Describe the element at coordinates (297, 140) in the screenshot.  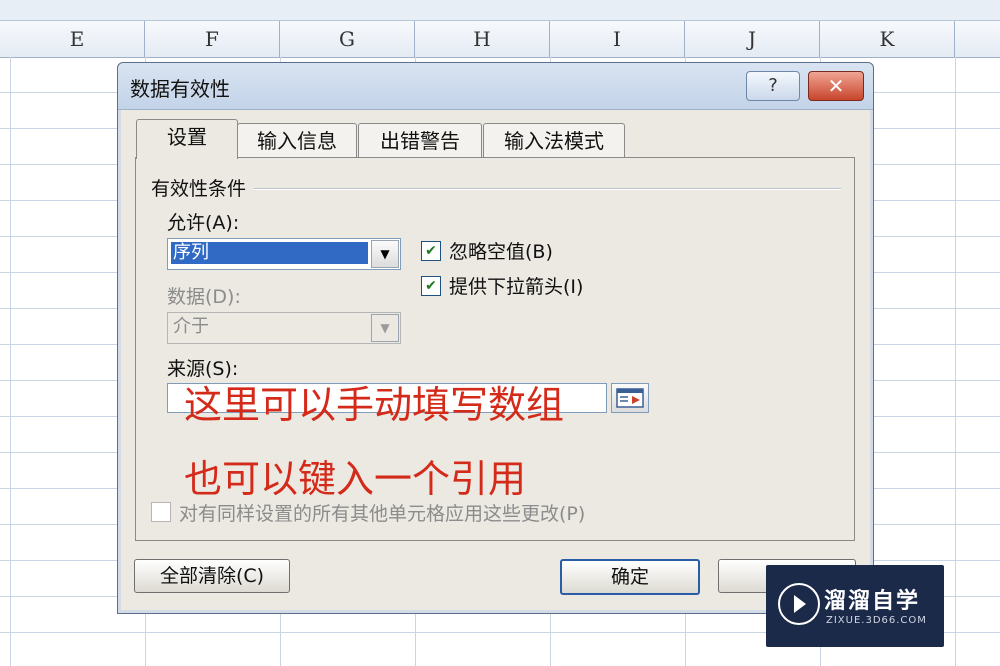
I see `tab-input-message: 输入信息` at that location.